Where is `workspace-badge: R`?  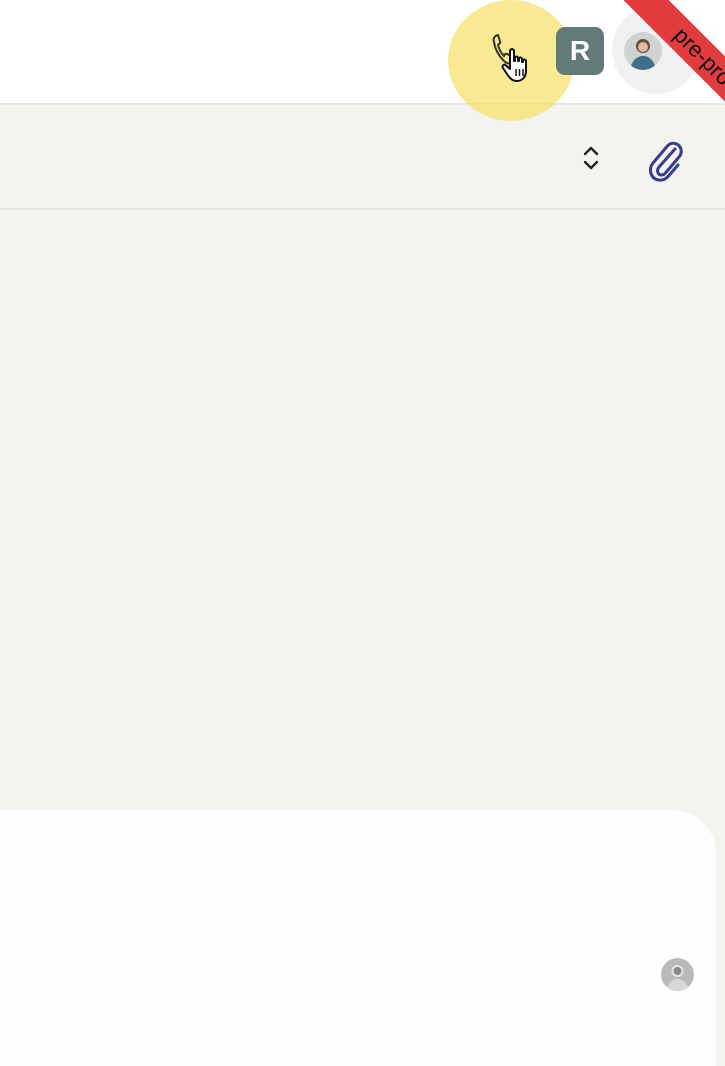
workspace-badge: R is located at coordinates (580, 51).